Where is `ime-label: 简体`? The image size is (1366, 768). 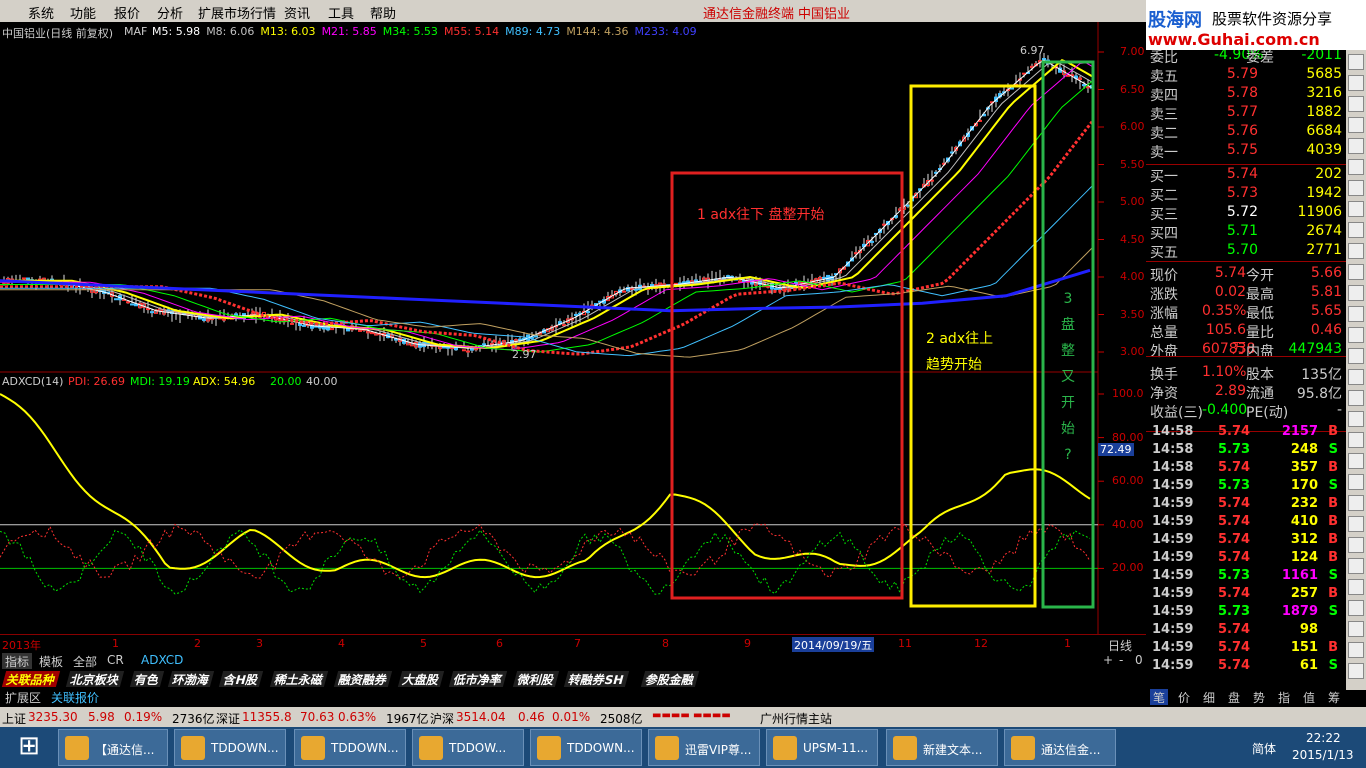
ime-label: 简体 is located at coordinates (1264, 748).